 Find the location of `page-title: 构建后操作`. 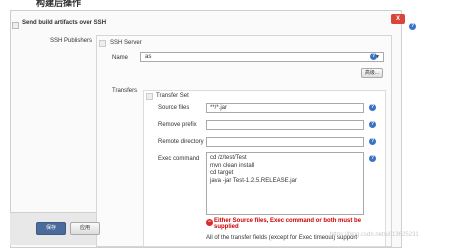

page-title: 构建后操作 is located at coordinates (59, 4).